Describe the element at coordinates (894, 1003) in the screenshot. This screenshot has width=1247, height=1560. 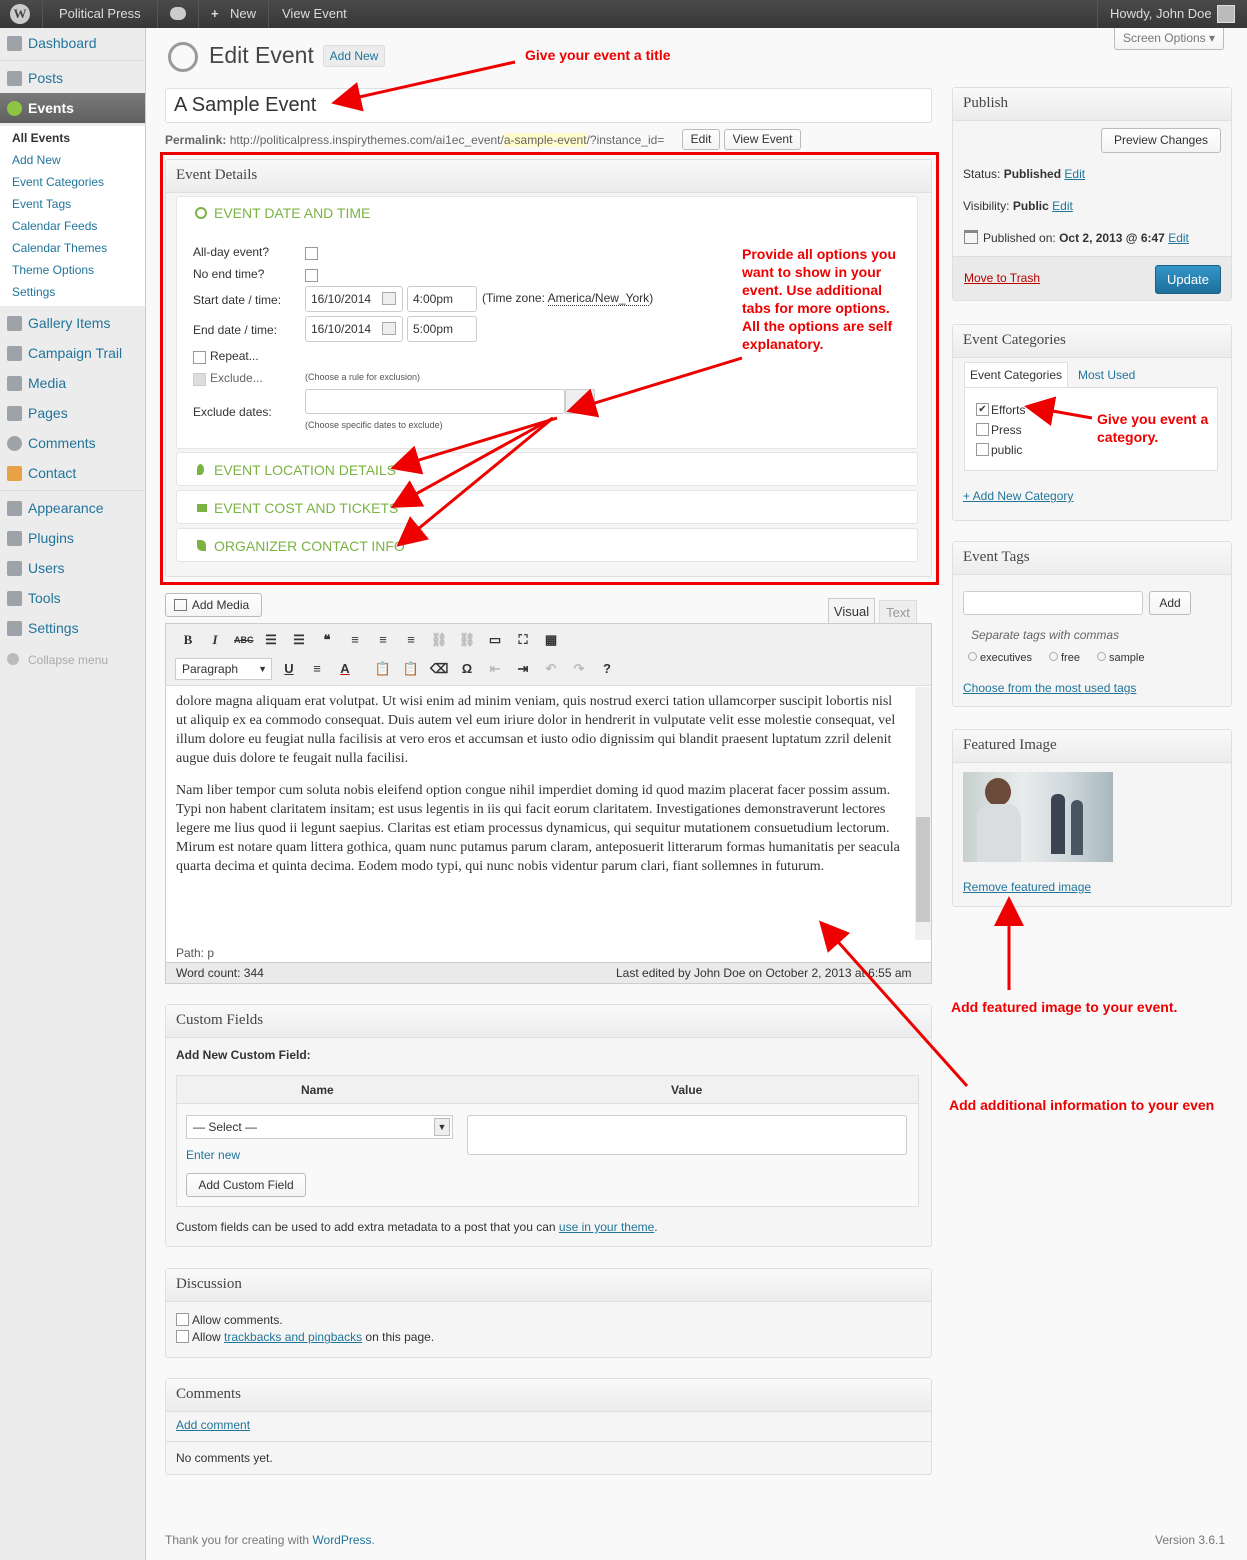
I see `arrow-additional` at that location.